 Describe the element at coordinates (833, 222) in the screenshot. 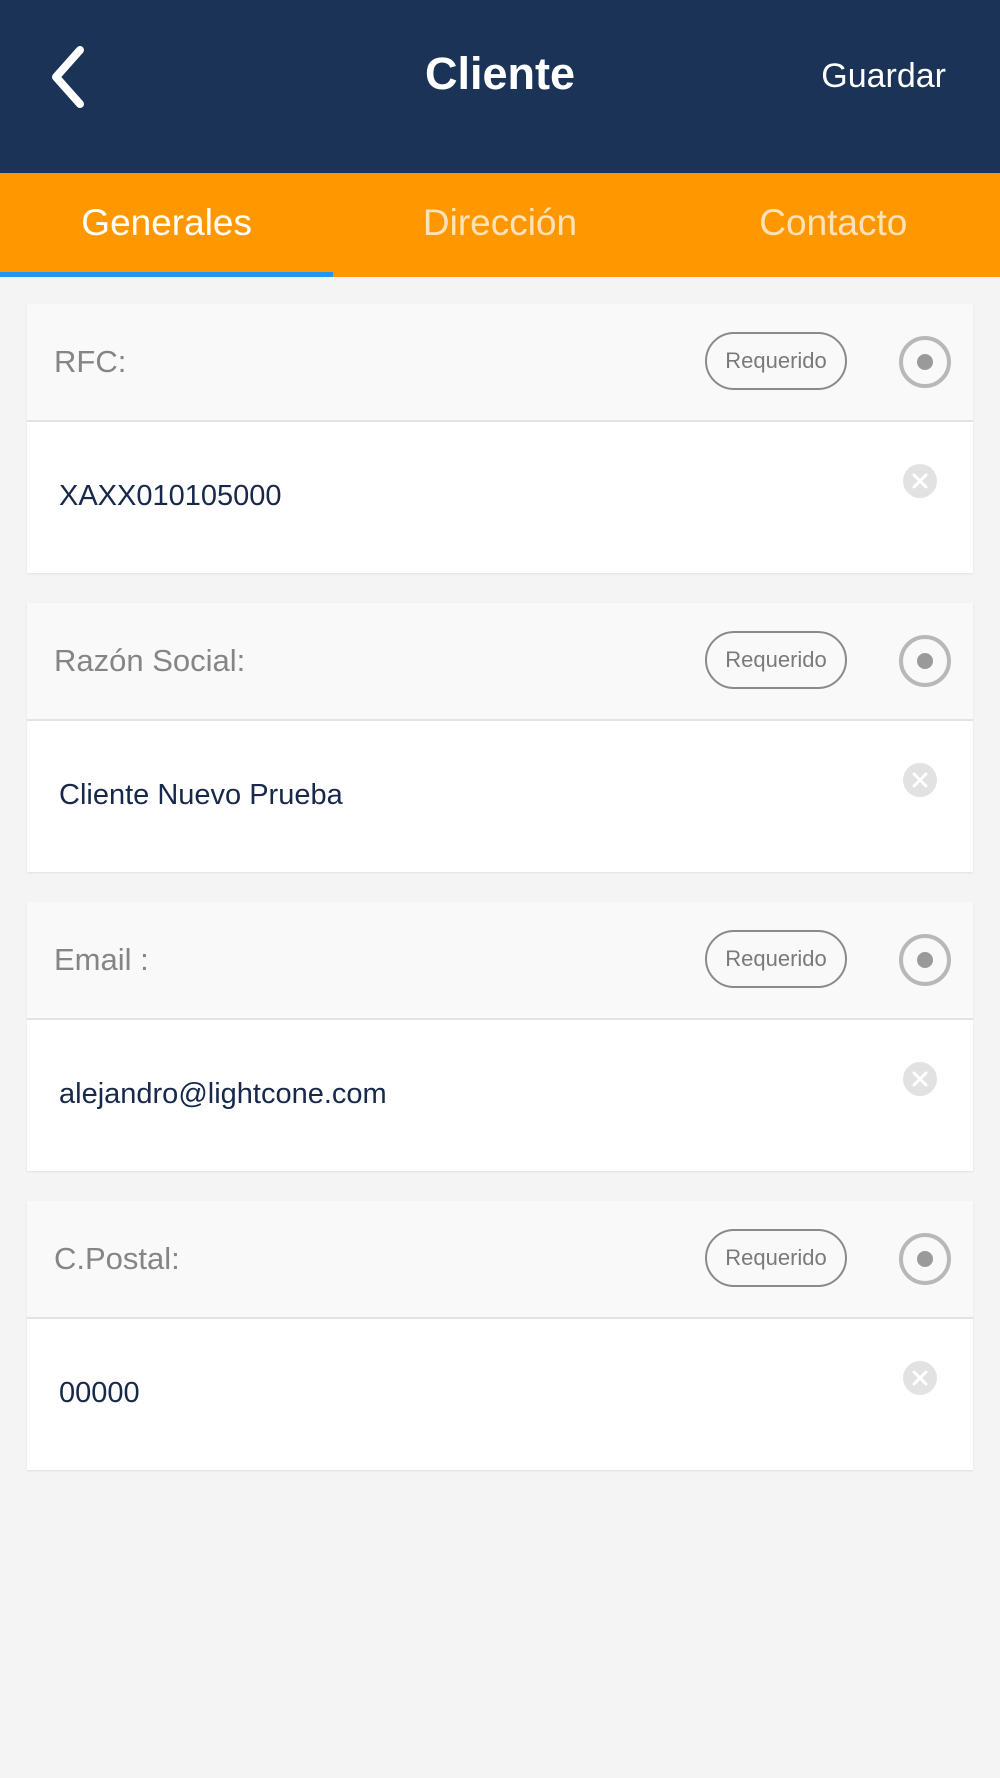

I see `tab-label: Contacto` at that location.